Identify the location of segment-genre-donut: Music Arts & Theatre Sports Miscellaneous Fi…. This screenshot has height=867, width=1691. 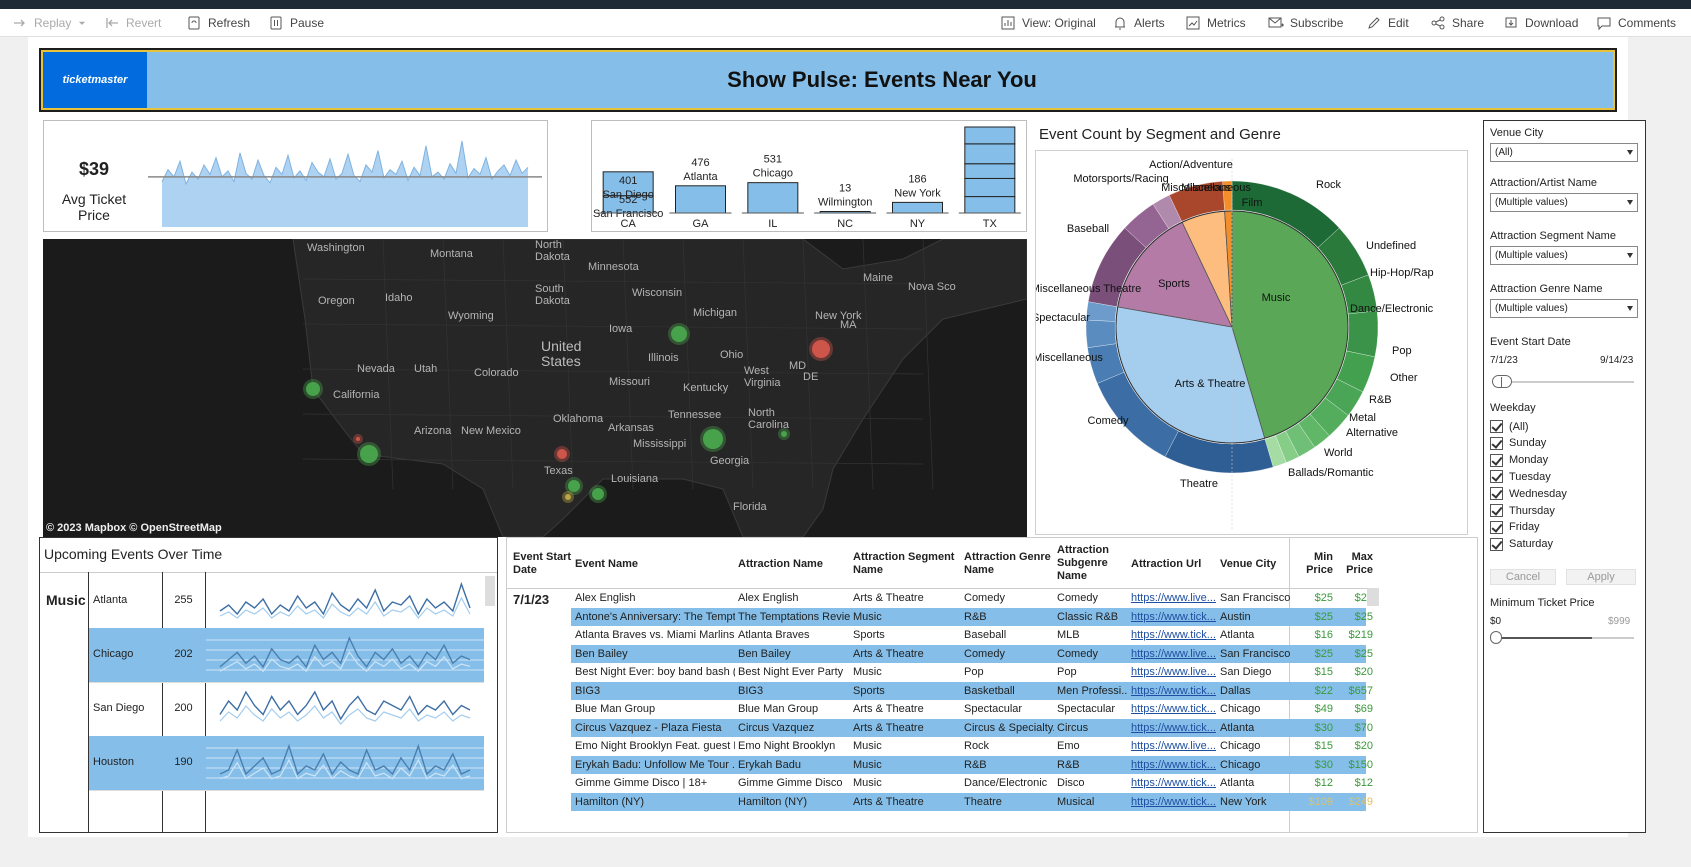
(1249, 342).